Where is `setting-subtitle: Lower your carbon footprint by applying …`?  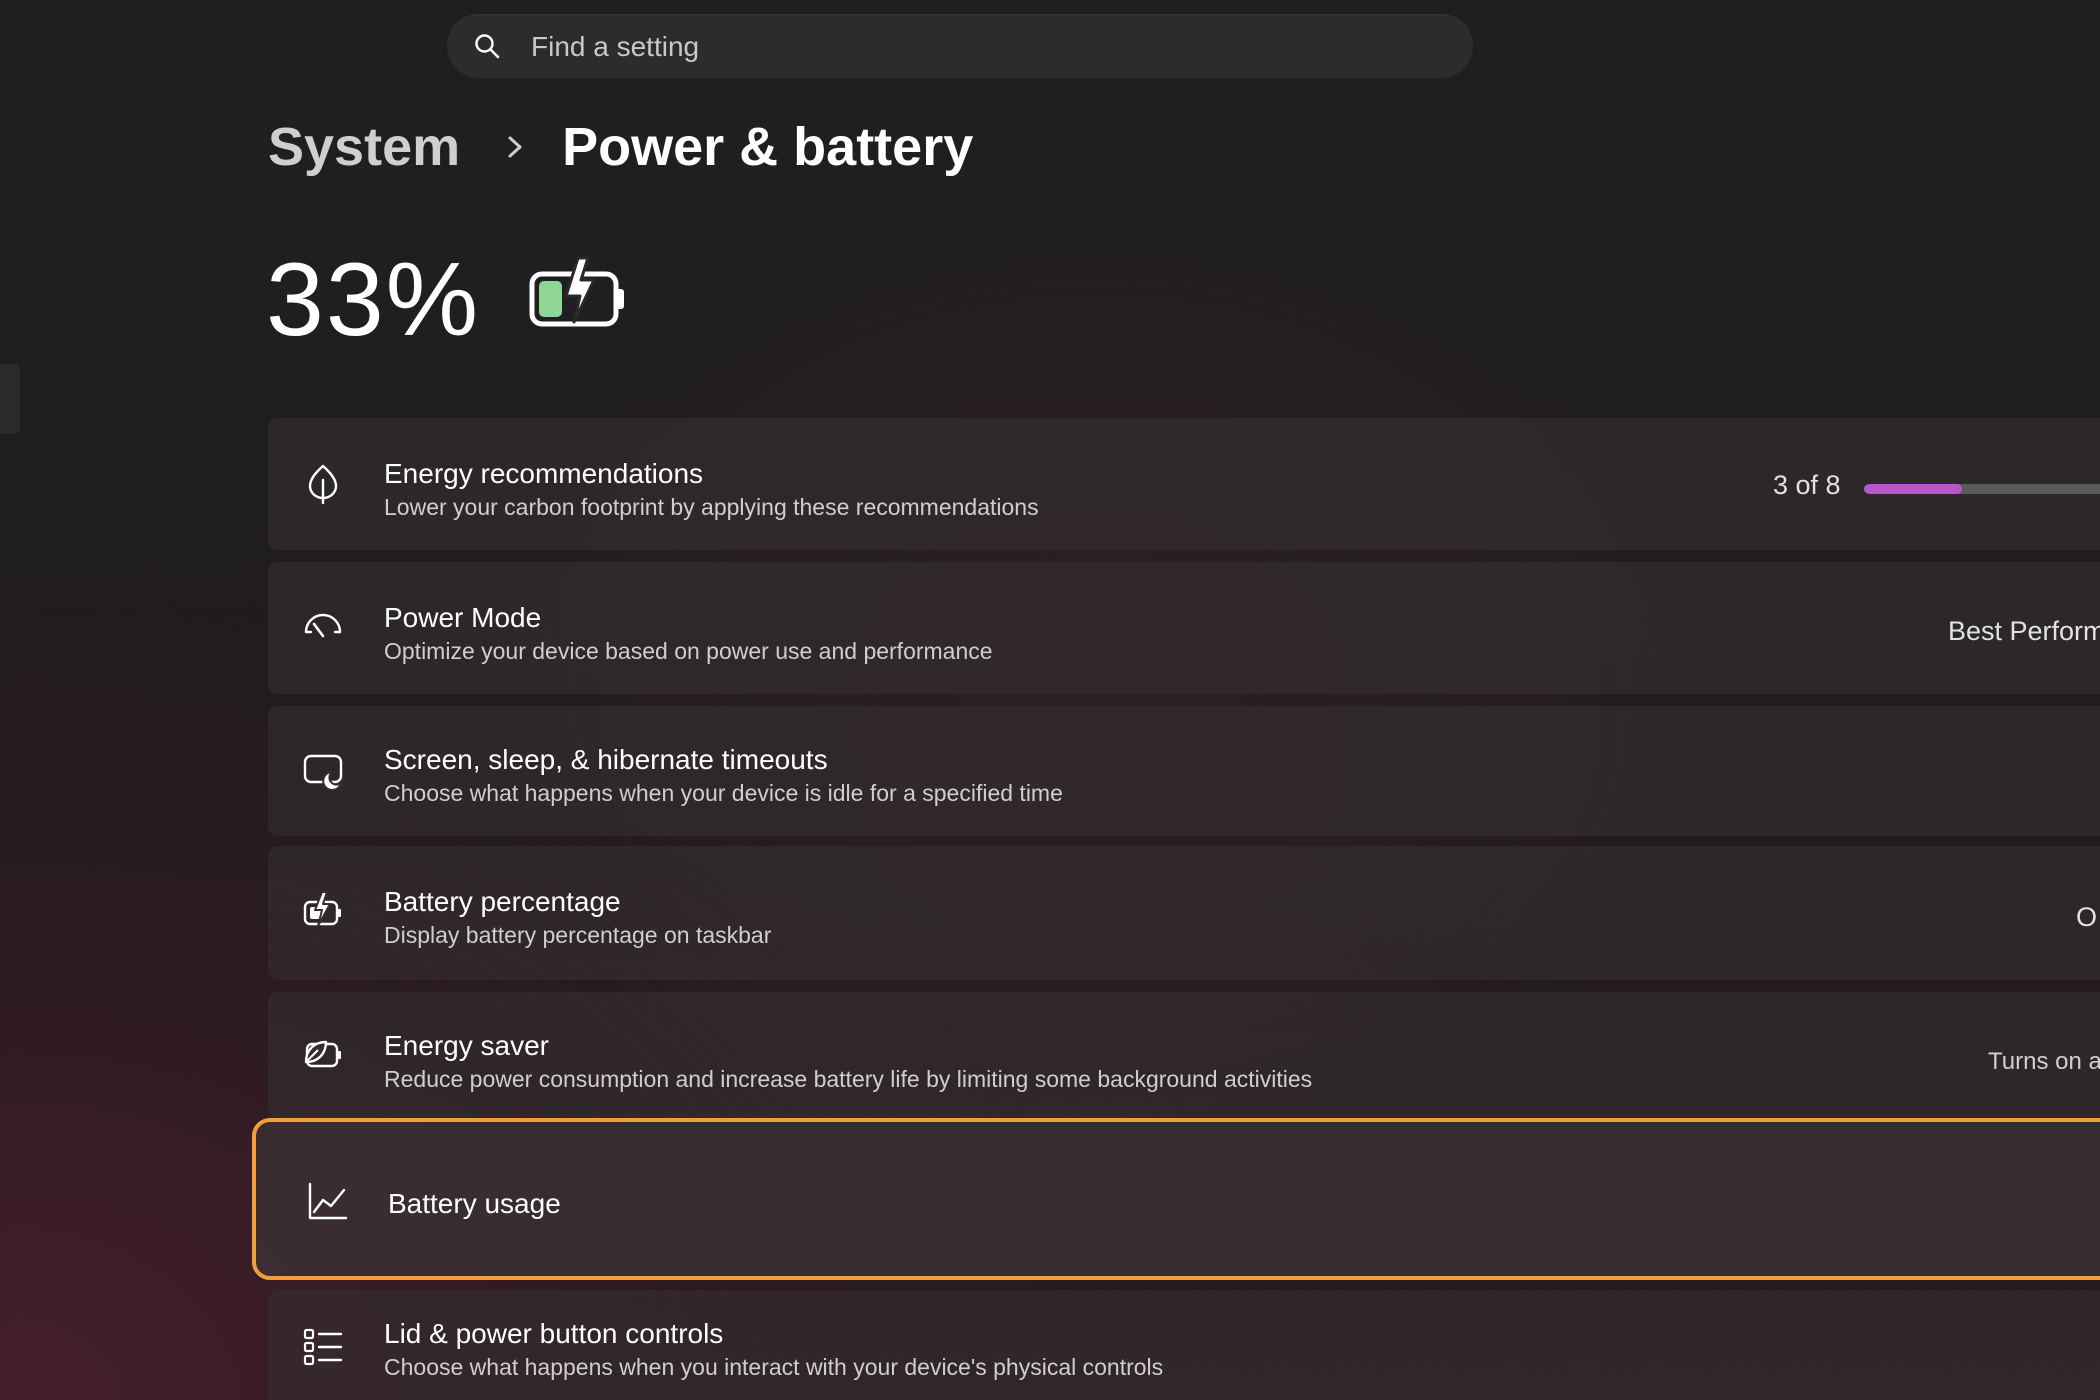
setting-subtitle: Lower your carbon footprint by applying … is located at coordinates (711, 507).